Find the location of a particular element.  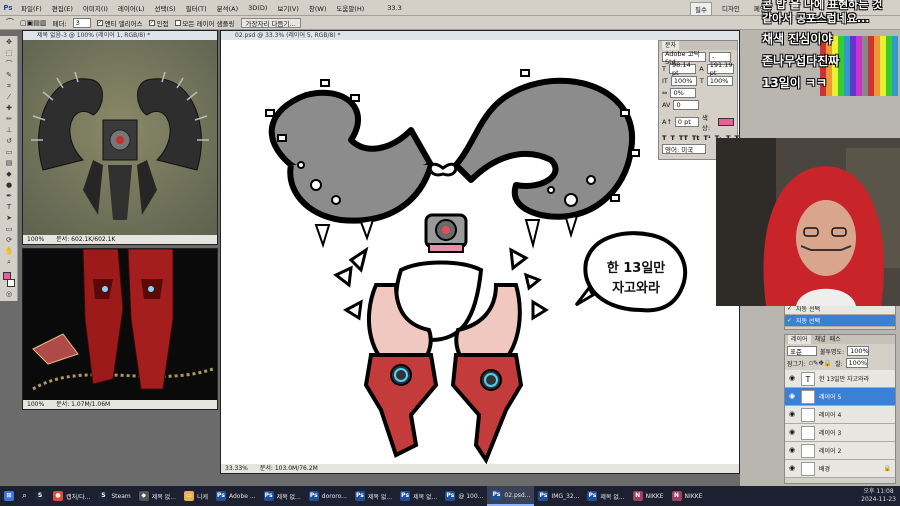

antialias-checkbox: ✓ 앤티 앨리어스 is located at coordinates (119, 23).